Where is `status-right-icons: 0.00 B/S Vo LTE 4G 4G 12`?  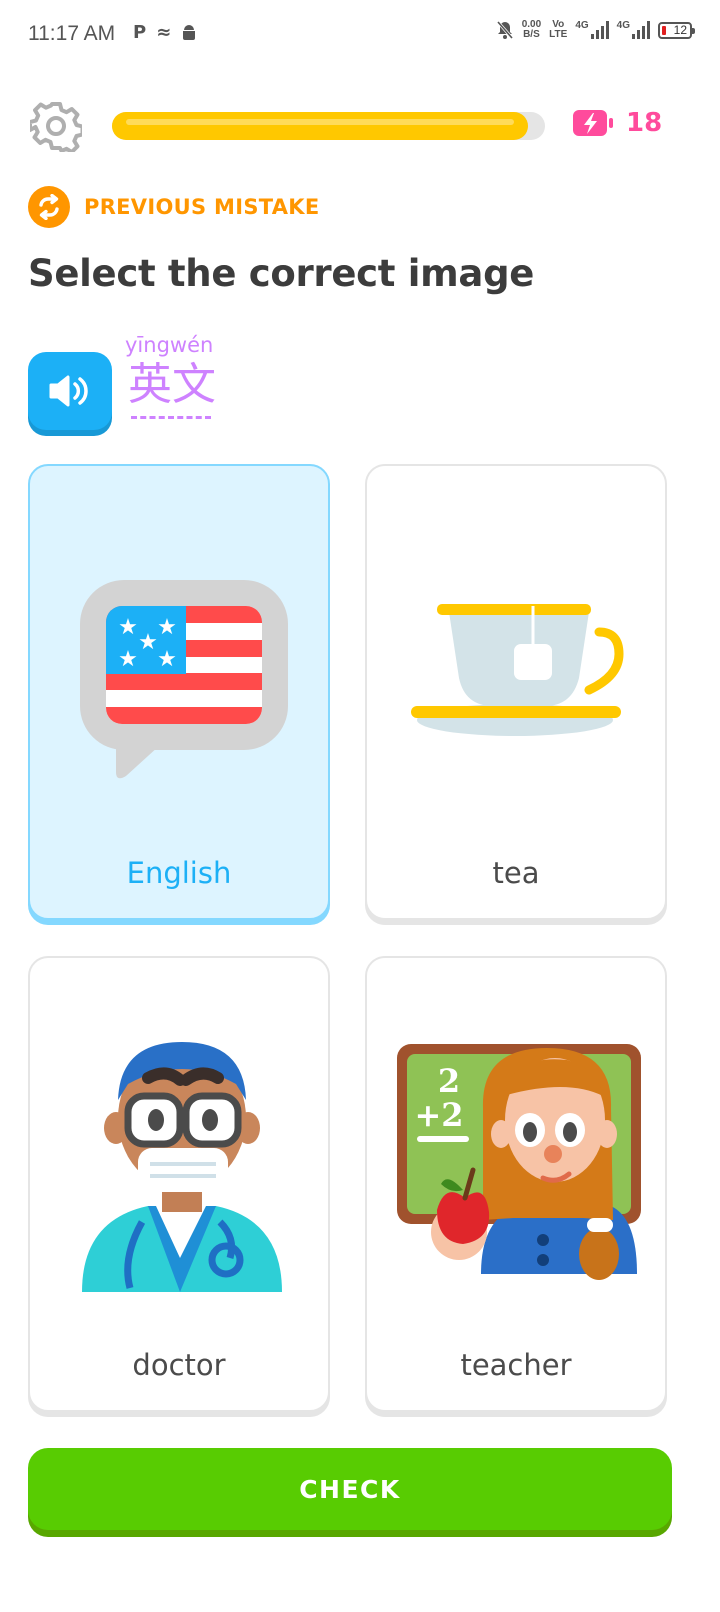
status-right-icons: 0.00 B/S Vo LTE 4G 4G 12 is located at coordinates (595, 29).